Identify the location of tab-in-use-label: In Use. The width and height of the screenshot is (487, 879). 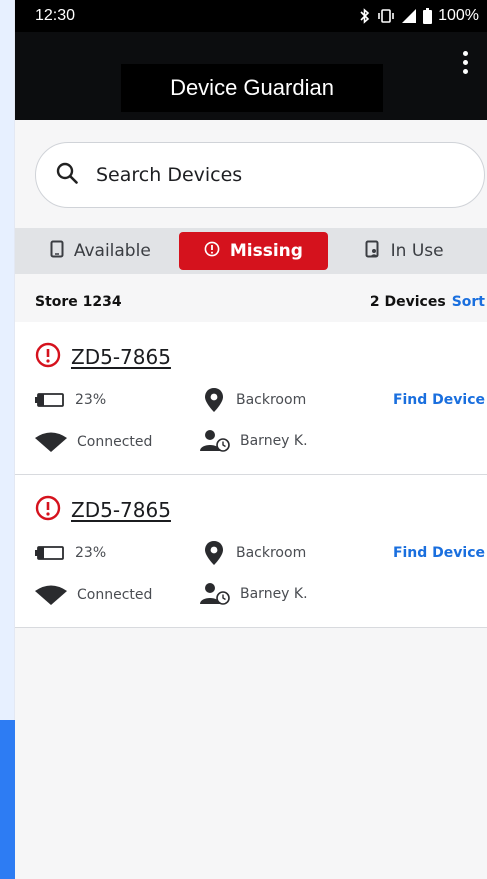
(417, 251).